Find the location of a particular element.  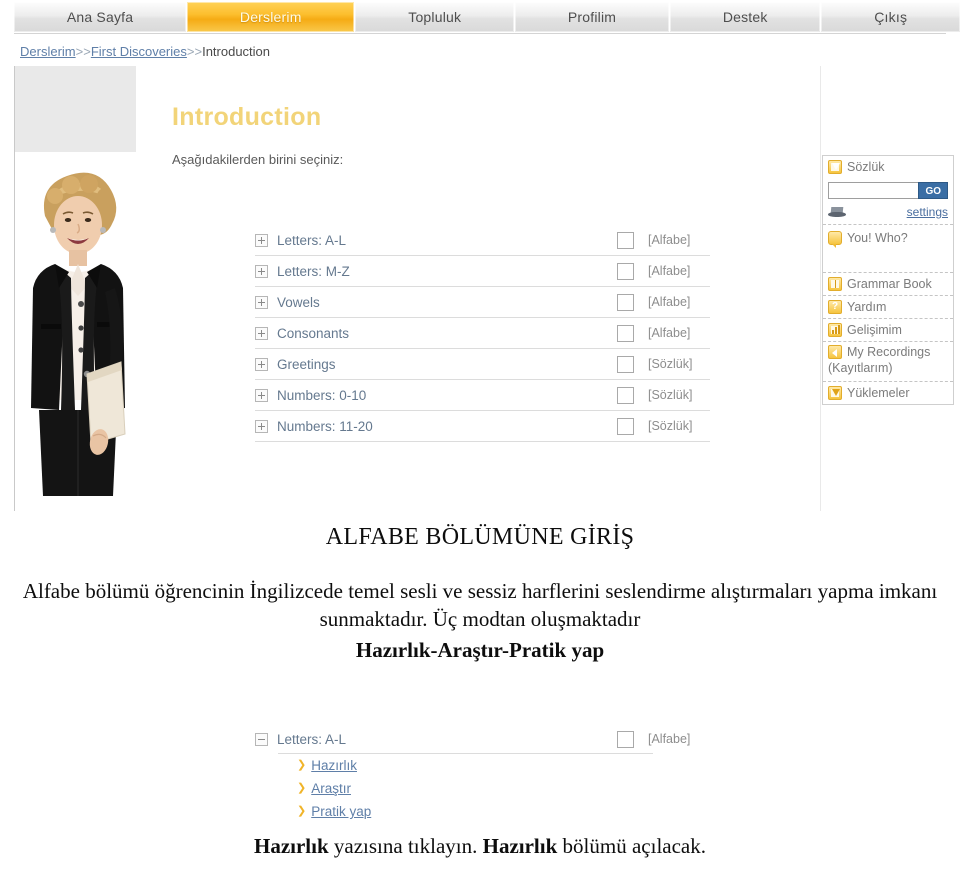

nav-tab-label: Profilim is located at coordinates (592, 17).